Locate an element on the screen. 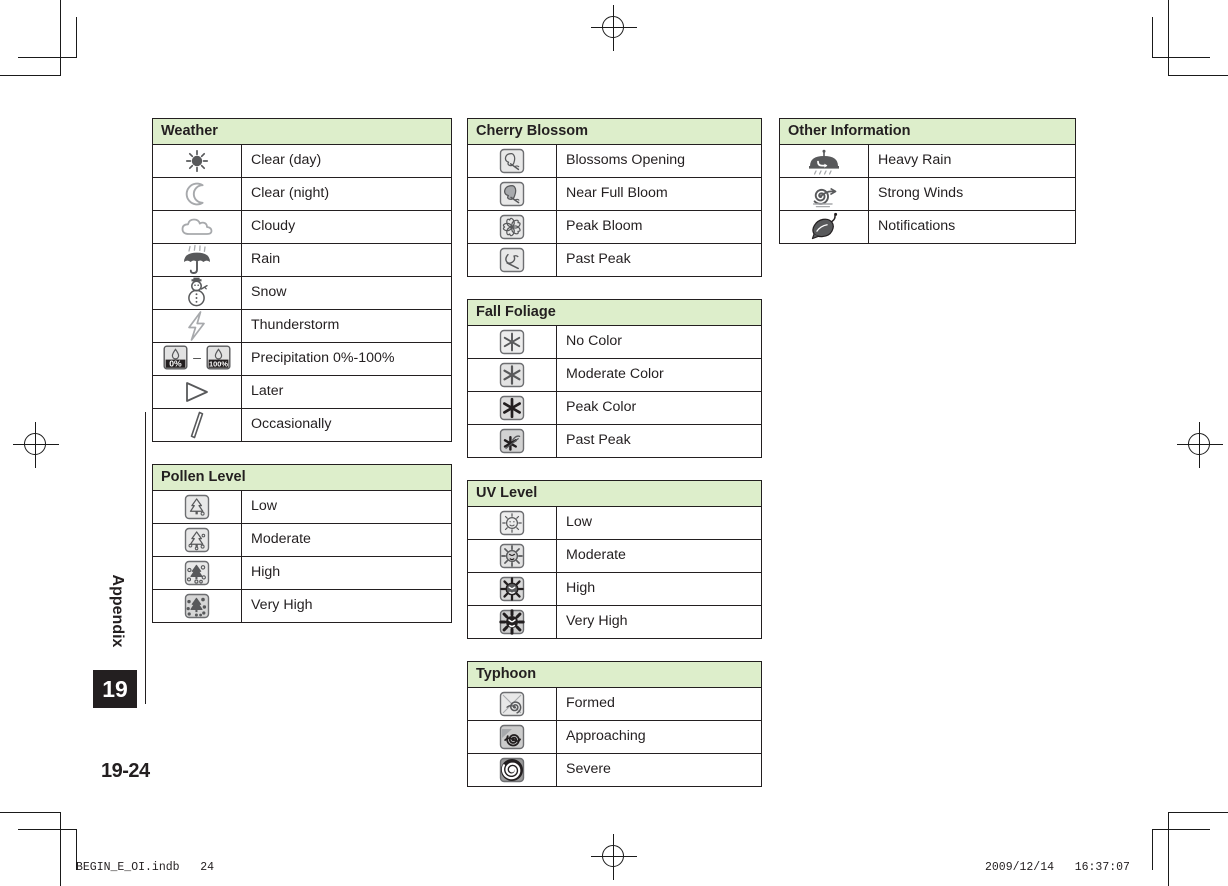  table-row: Severe is located at coordinates (614, 770).